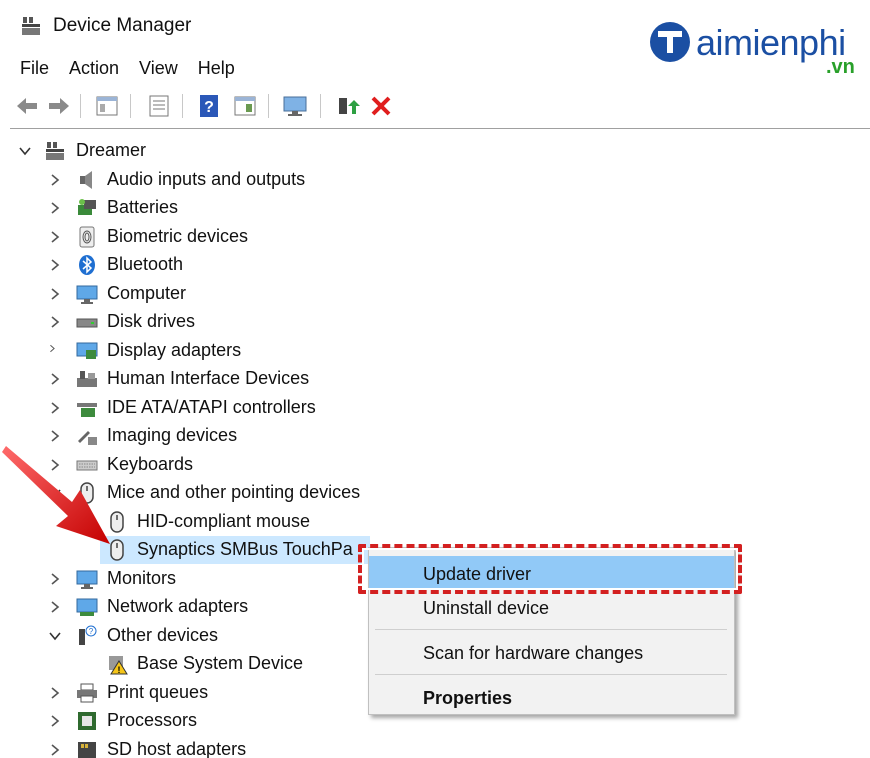 This screenshot has height=758, width=870. Describe the element at coordinates (435, 465) in the screenshot. I see `category-keyboards: Keyboards` at that location.